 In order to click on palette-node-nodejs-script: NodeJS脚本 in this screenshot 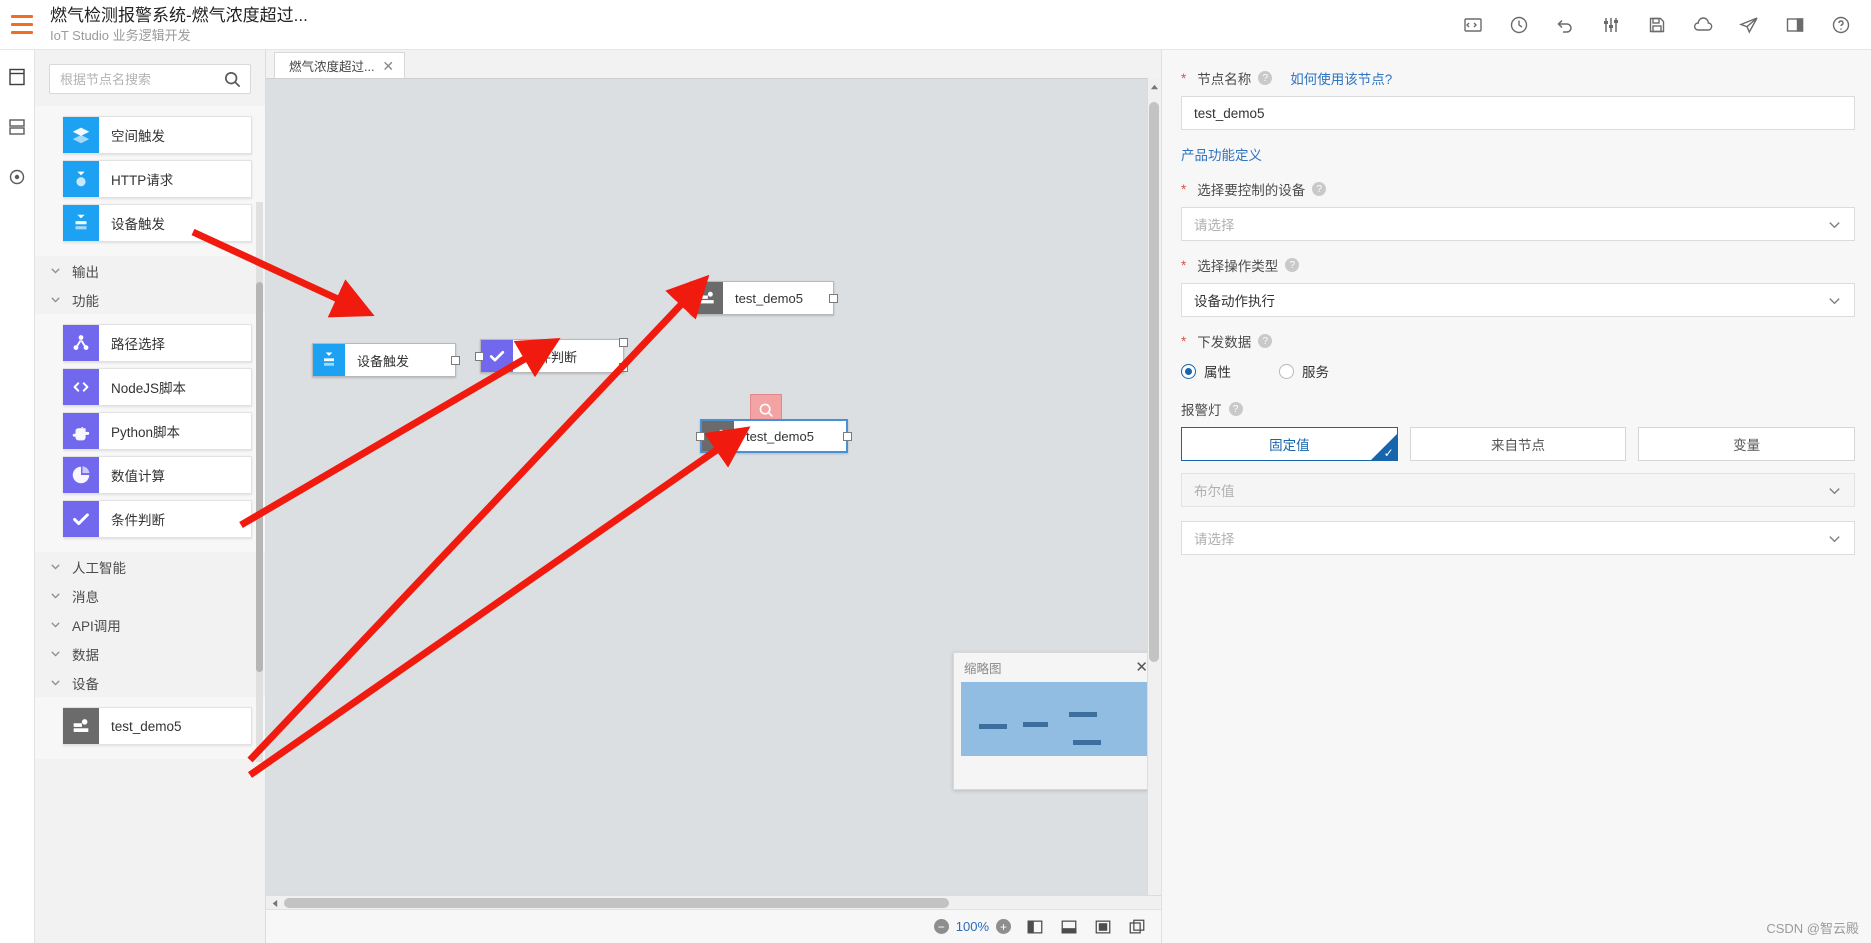, I will do `click(157, 387)`.